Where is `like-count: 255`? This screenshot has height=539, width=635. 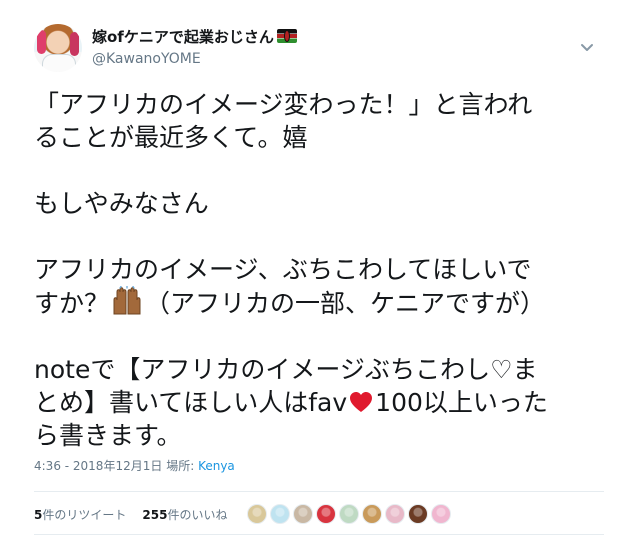 like-count: 255 is located at coordinates (155, 514).